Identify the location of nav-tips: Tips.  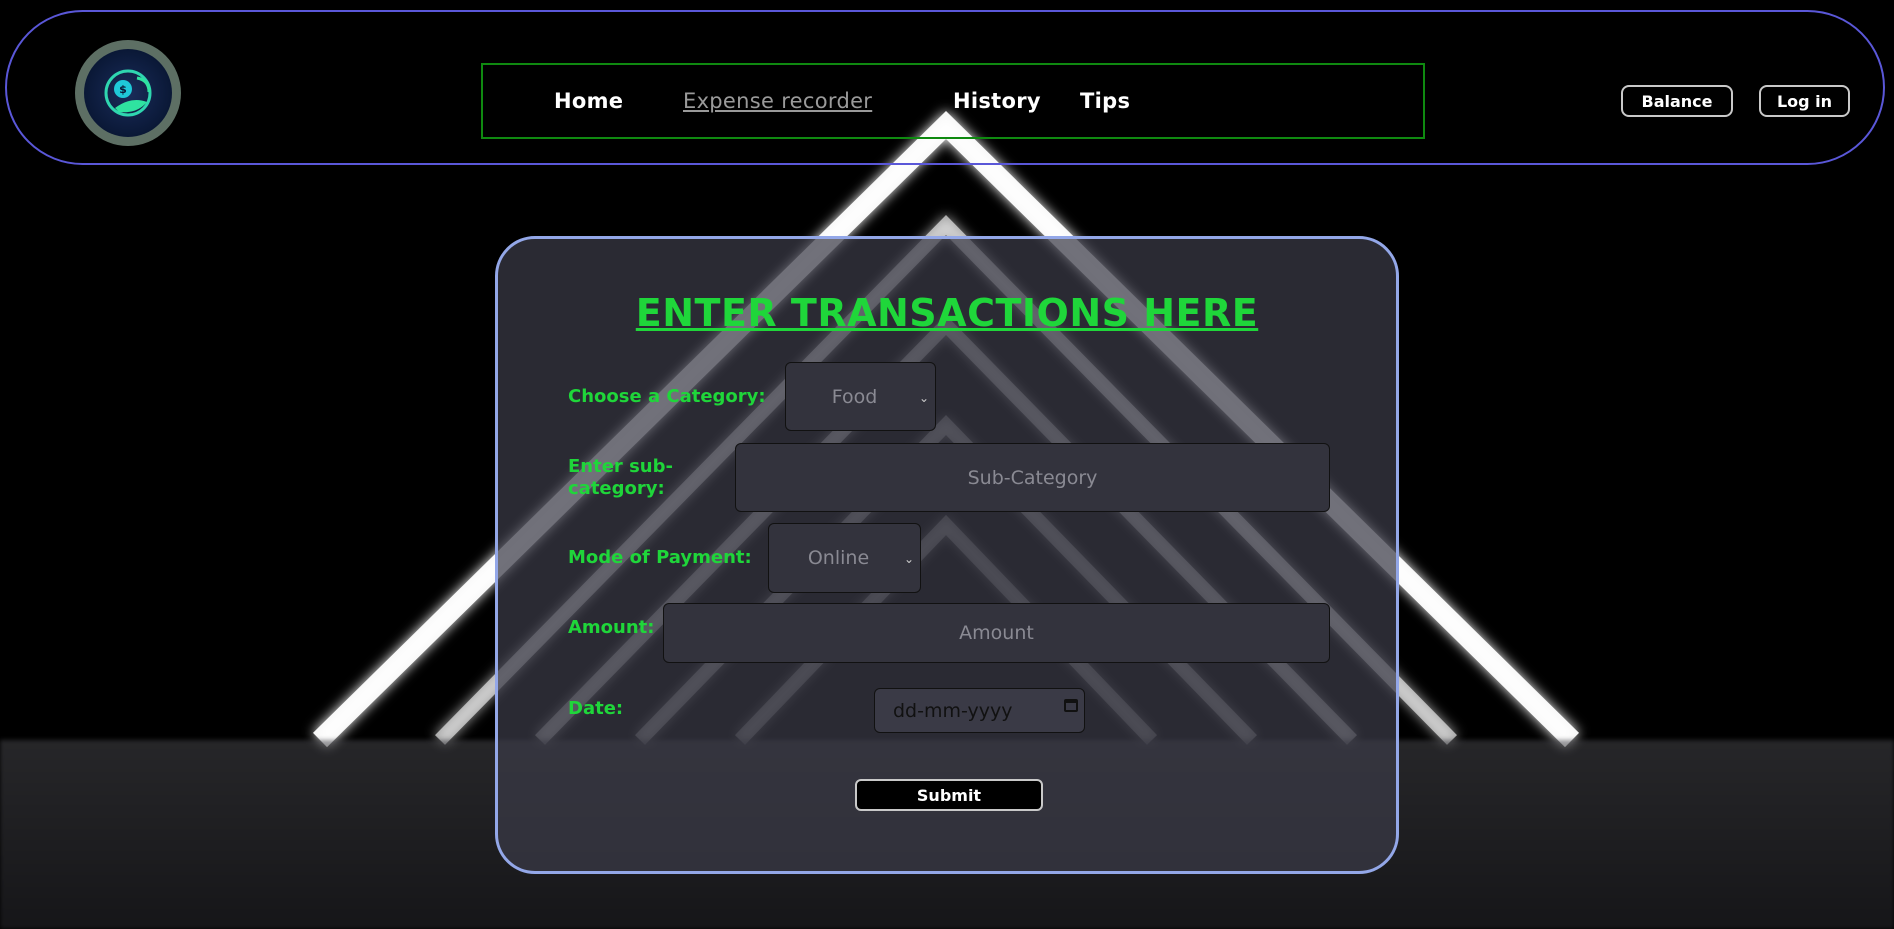
(1105, 101).